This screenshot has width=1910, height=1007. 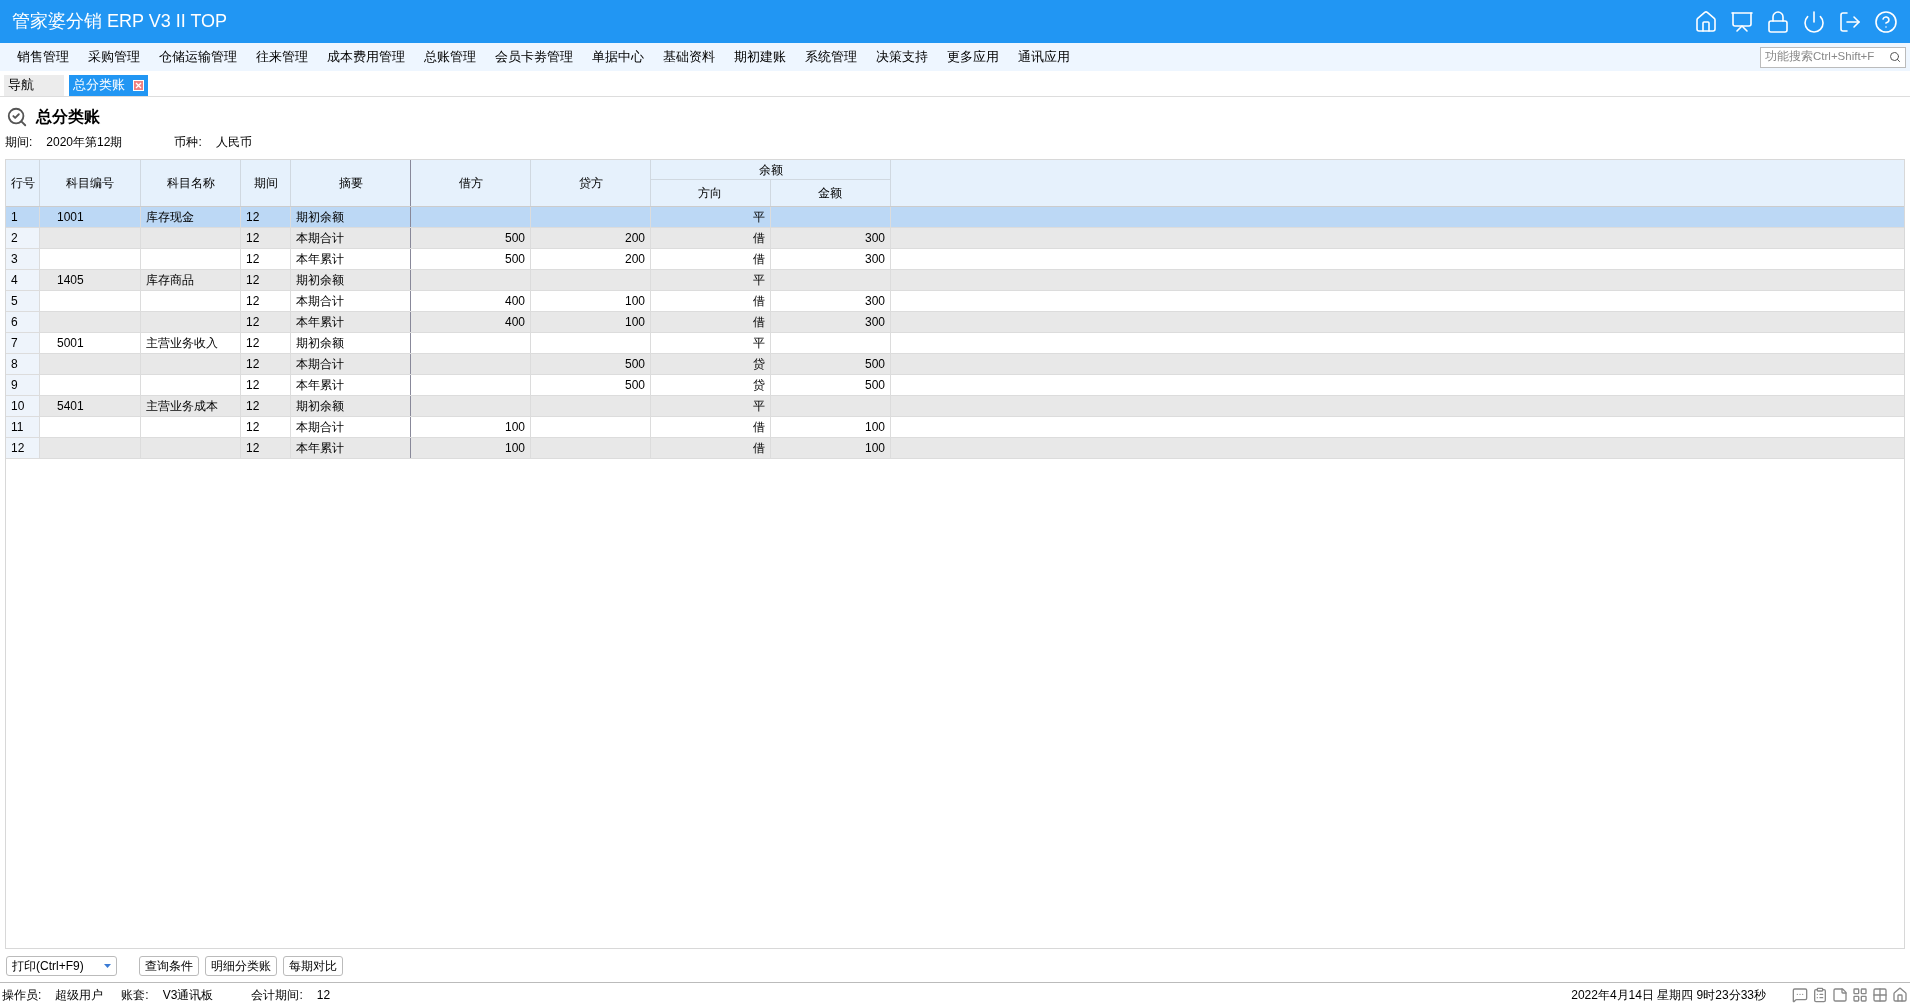 I want to click on toolbar-button: 查询条件, so click(x=168, y=965).